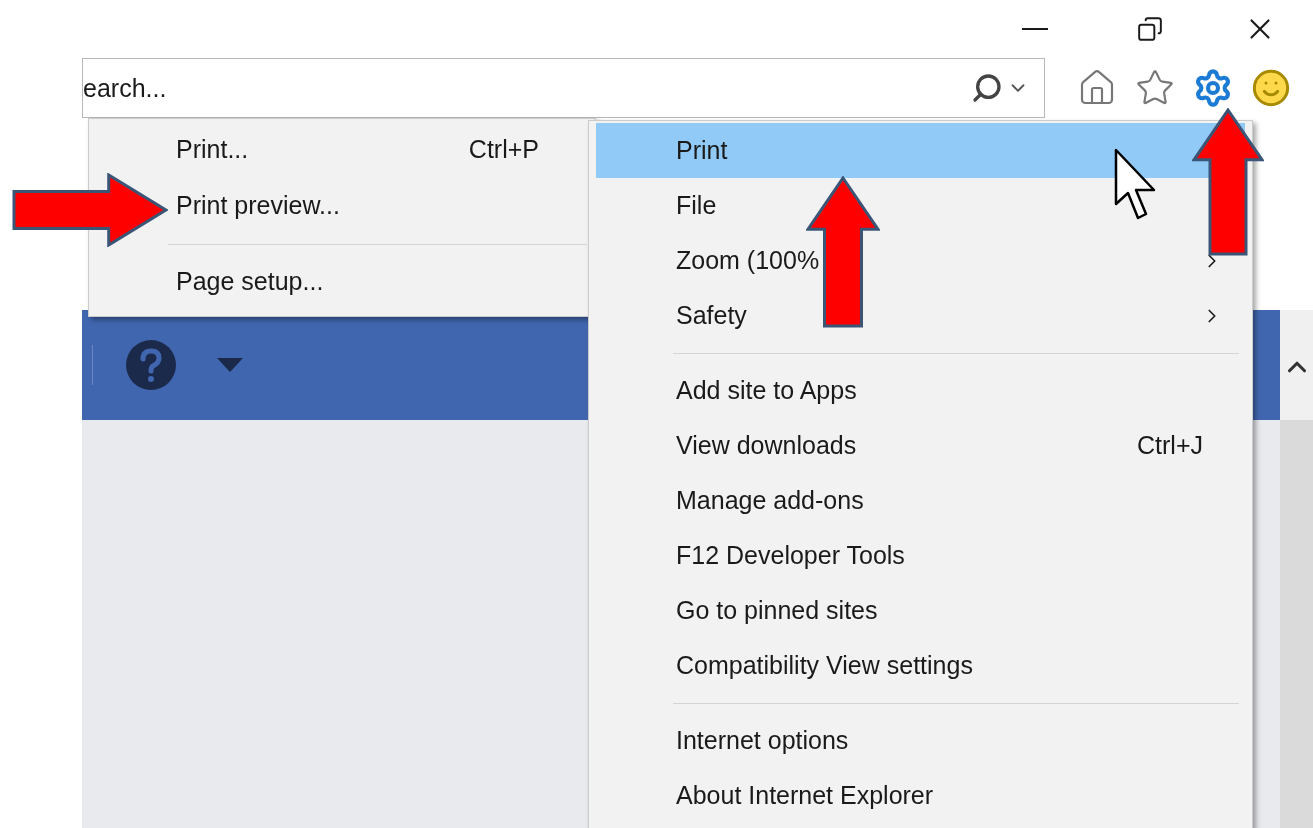  What do you see at coordinates (1296, 365) in the screenshot?
I see `scrollbar` at bounding box center [1296, 365].